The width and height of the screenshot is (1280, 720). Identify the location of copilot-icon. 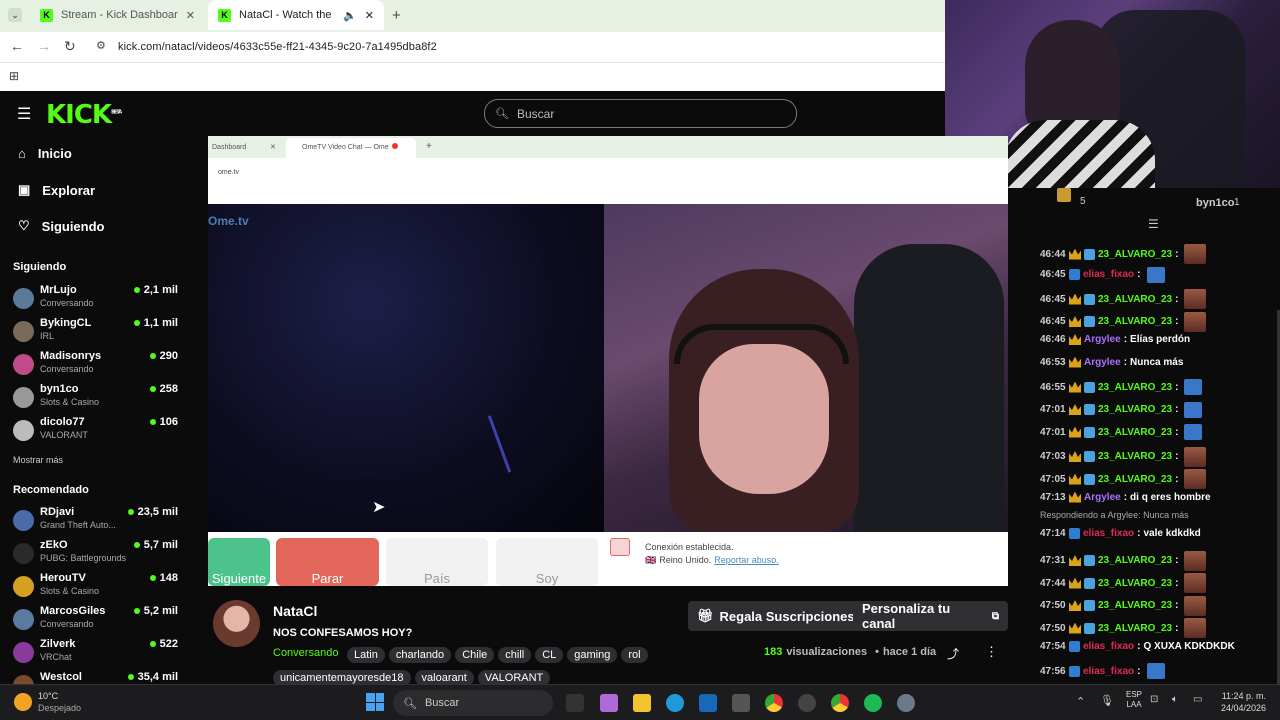
(609, 703).